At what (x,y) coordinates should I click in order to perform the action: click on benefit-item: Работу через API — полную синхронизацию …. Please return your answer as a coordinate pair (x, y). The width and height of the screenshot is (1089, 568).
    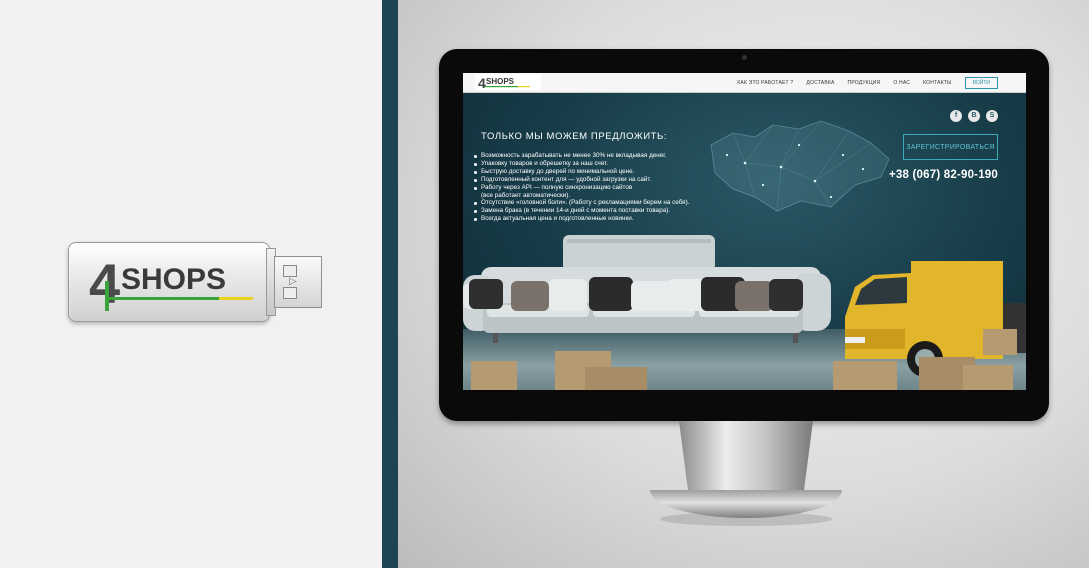
    Looking at the image, I should click on (581, 192).